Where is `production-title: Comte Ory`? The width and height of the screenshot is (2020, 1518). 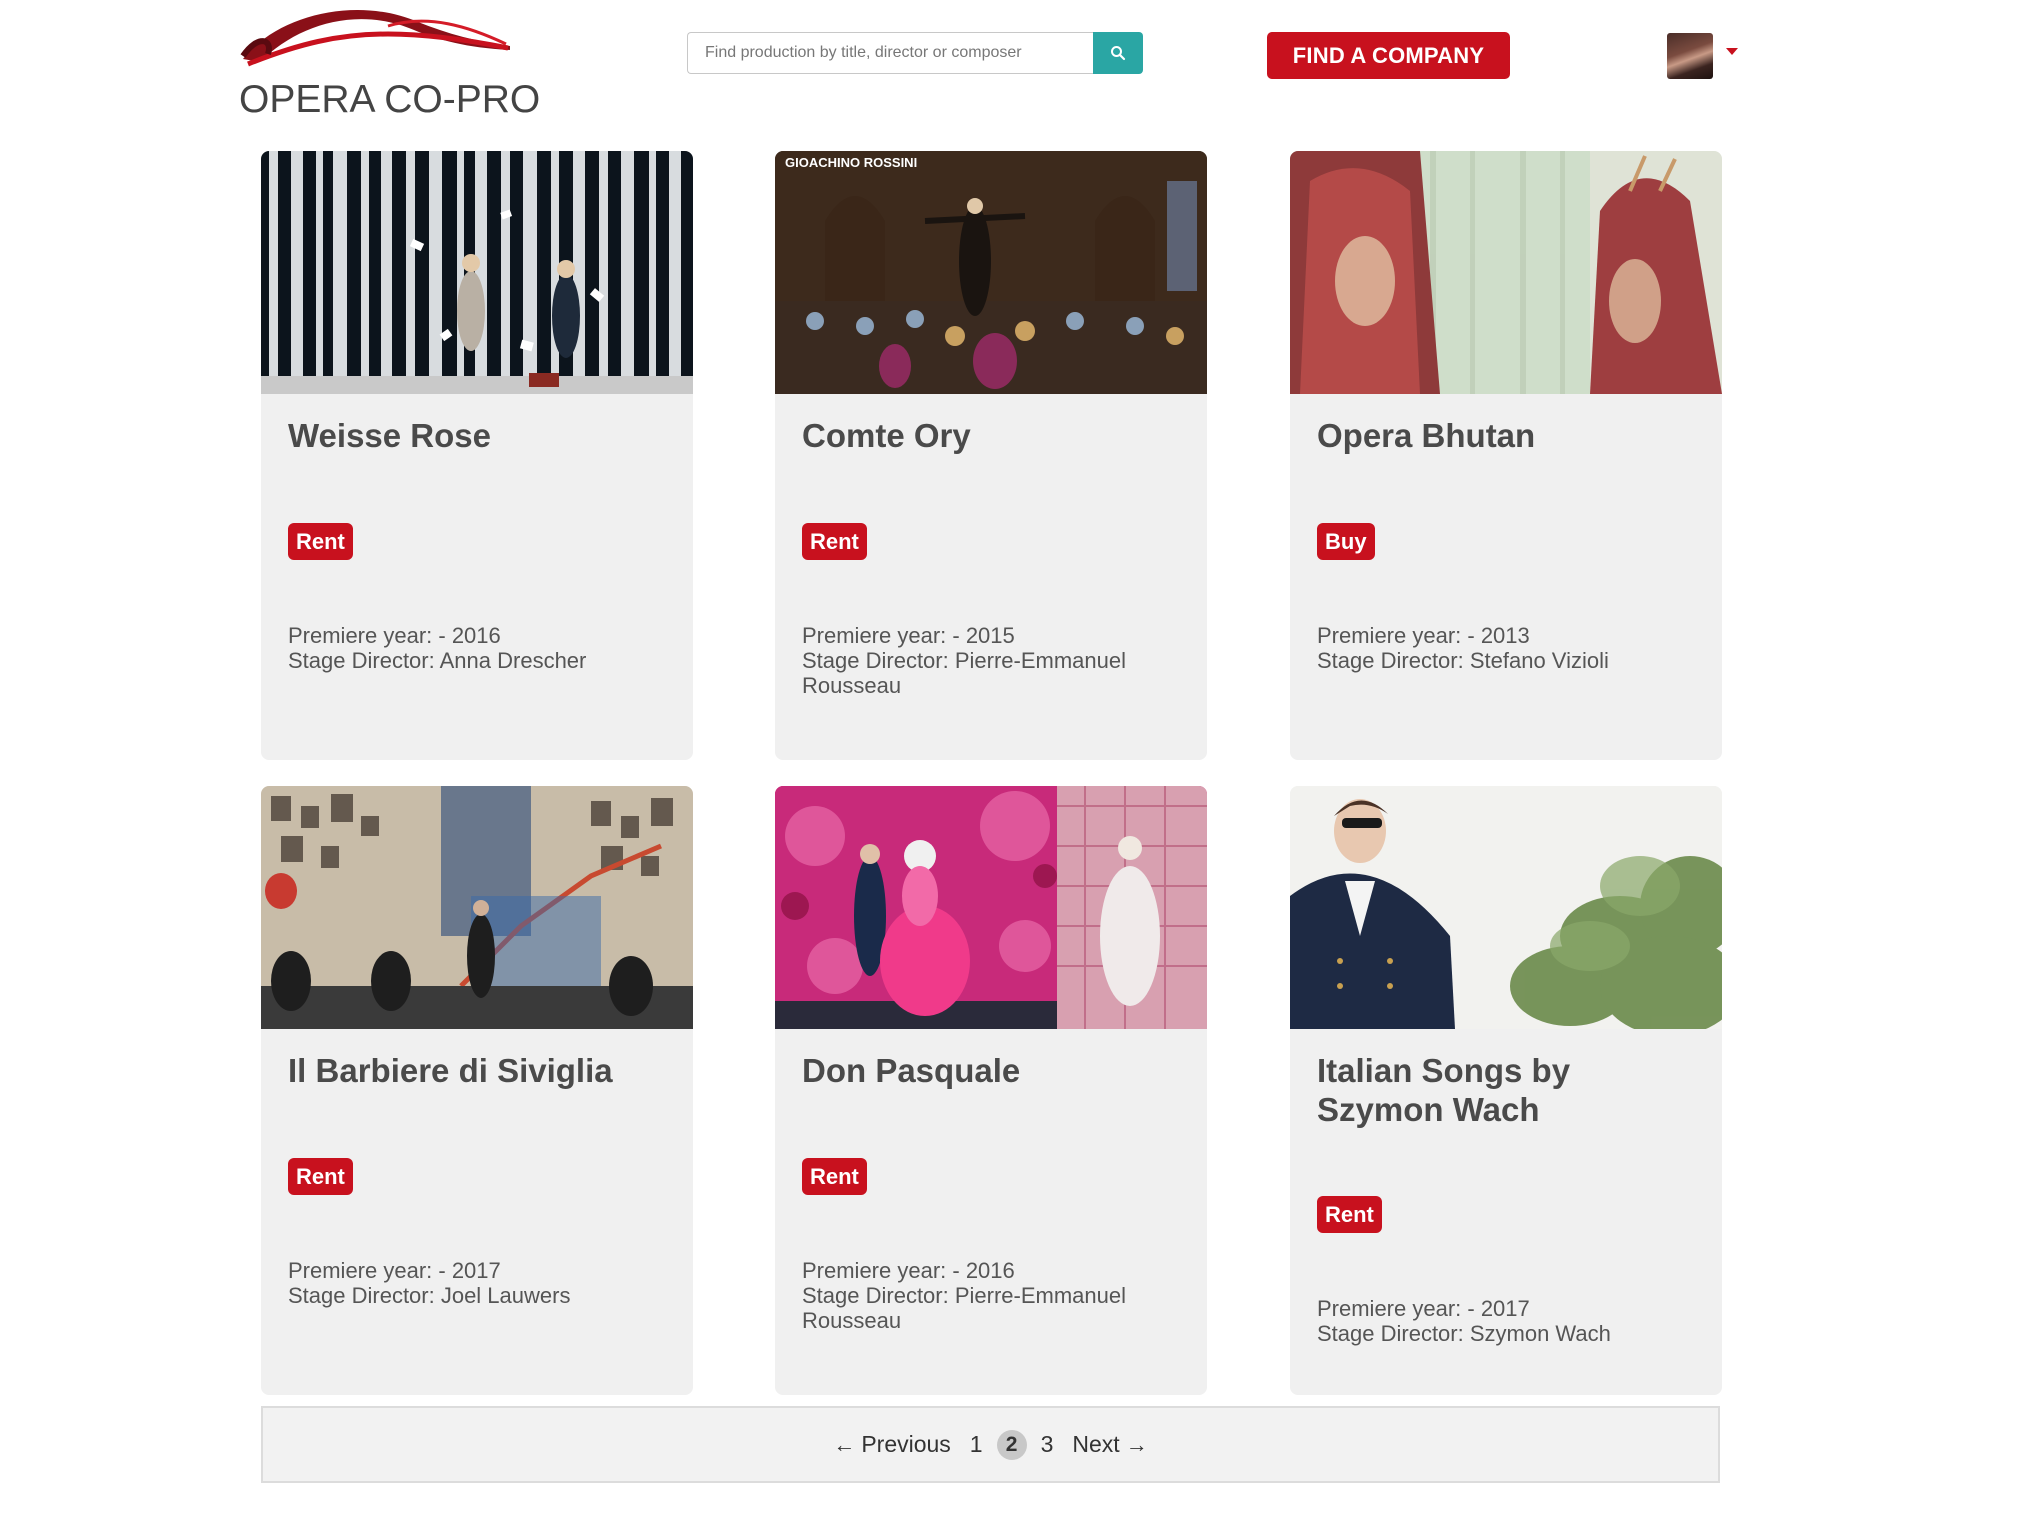 production-title: Comte Ory is located at coordinates (994, 435).